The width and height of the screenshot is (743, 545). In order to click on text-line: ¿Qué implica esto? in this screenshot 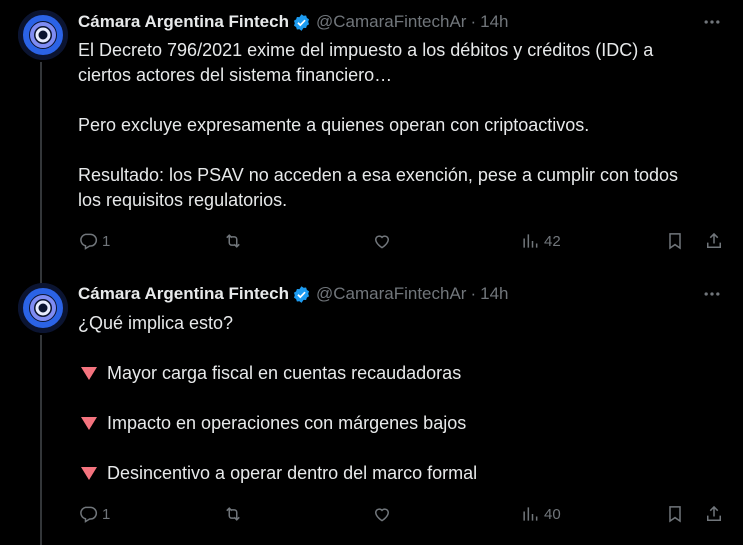, I will do `click(156, 323)`.